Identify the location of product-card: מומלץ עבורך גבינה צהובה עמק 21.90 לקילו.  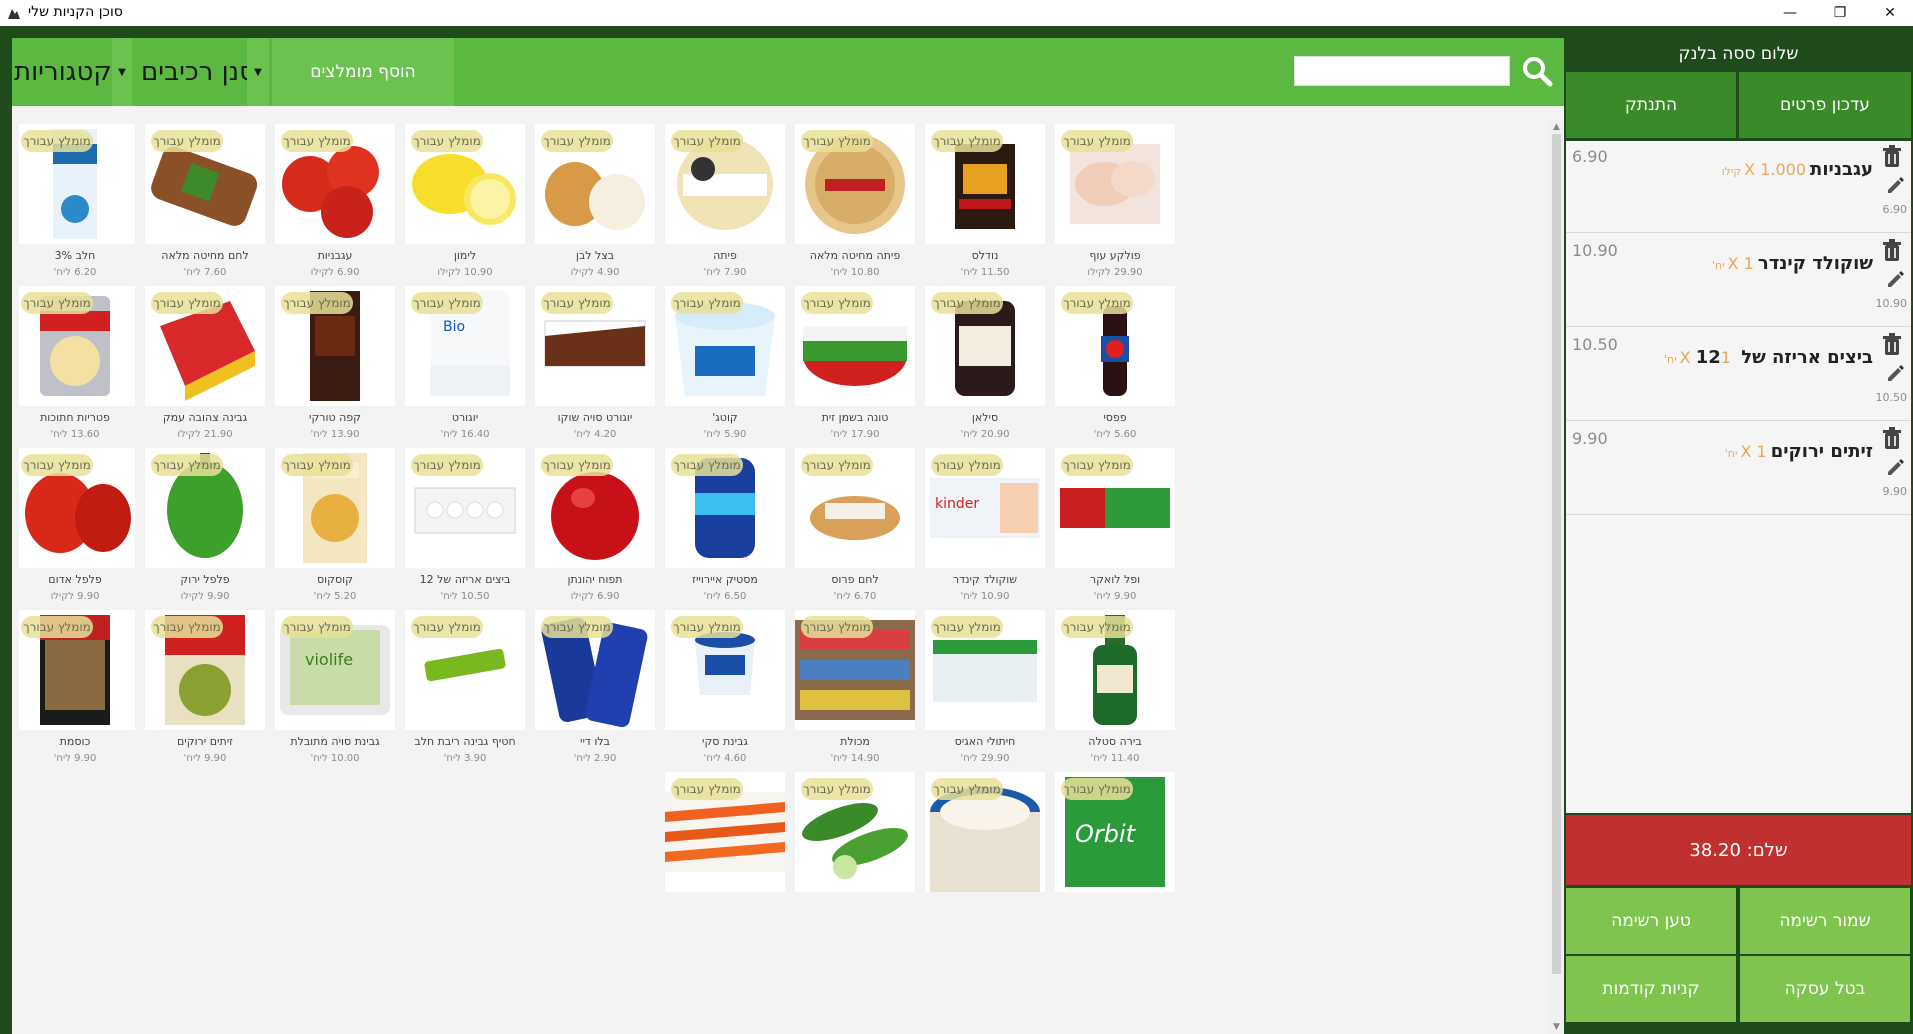
(205, 365).